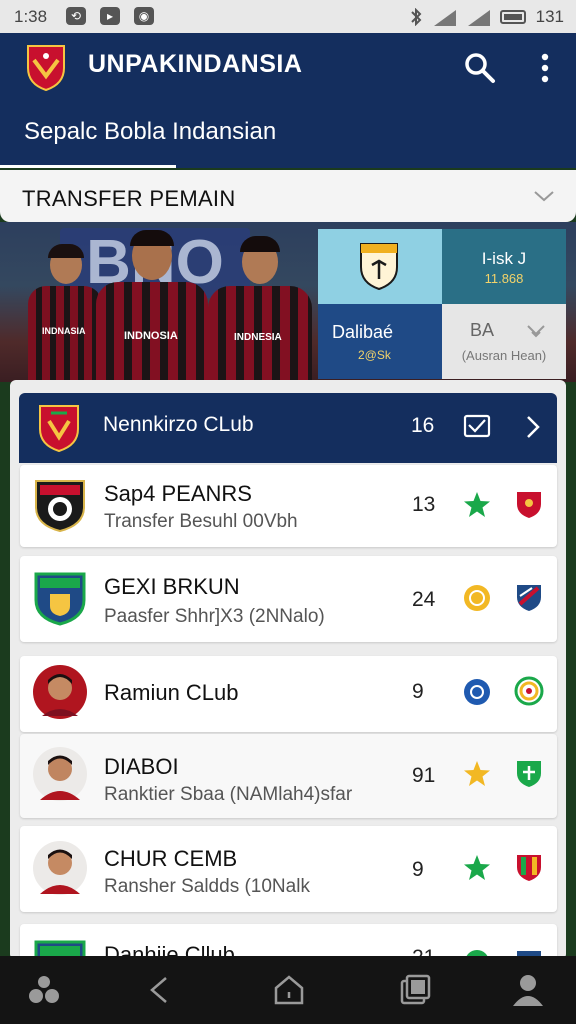 This screenshot has width=576, height=1024. I want to click on jersey-text: INDNOSIA, so click(151, 336).